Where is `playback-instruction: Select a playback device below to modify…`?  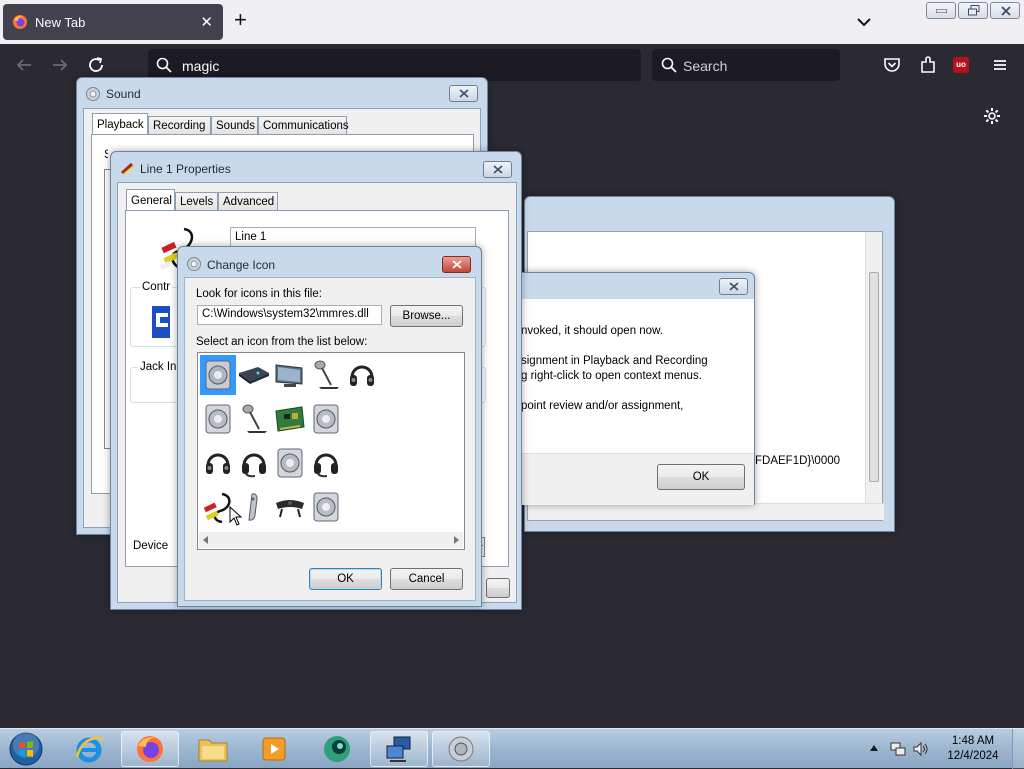 playback-instruction: Select a playback device below to modify… is located at coordinates (106, 155).